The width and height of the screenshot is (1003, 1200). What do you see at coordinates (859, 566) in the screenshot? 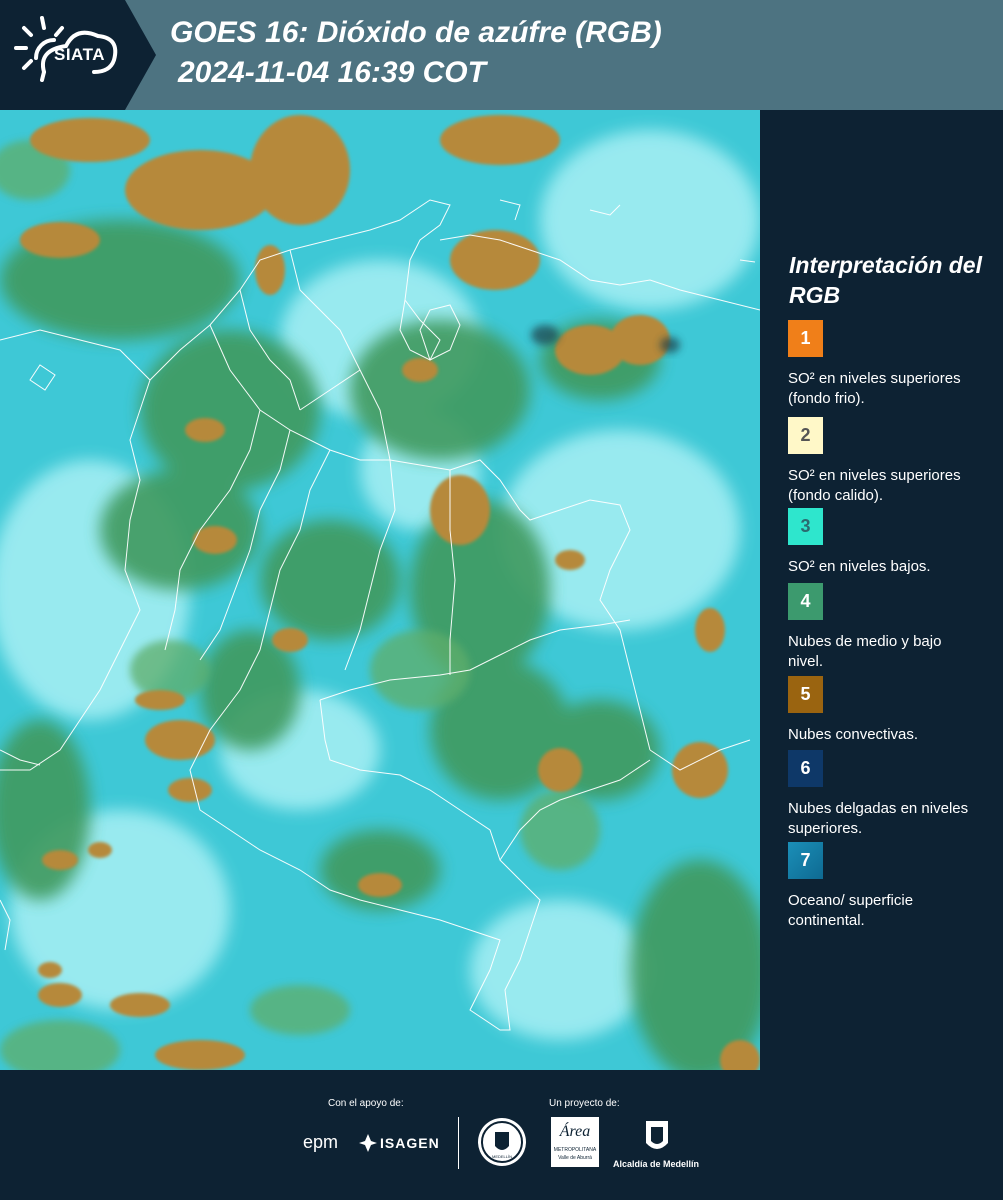
I see `legend-label-3: SO² en niveles bajos.` at bounding box center [859, 566].